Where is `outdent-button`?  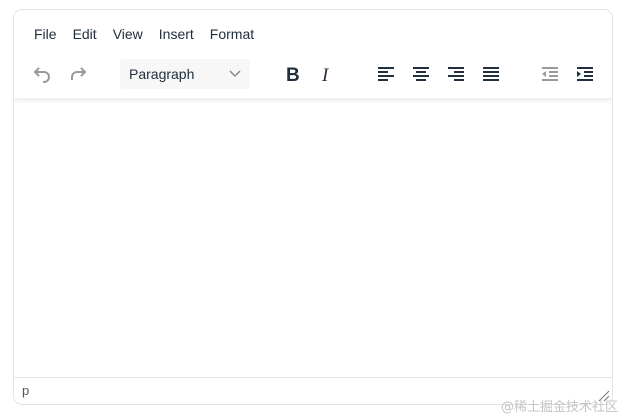
outdent-button is located at coordinates (550, 74).